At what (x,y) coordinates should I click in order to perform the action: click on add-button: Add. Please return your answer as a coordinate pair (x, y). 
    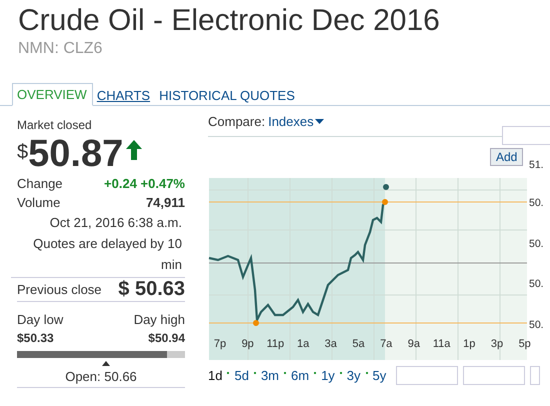
    Looking at the image, I should click on (507, 157).